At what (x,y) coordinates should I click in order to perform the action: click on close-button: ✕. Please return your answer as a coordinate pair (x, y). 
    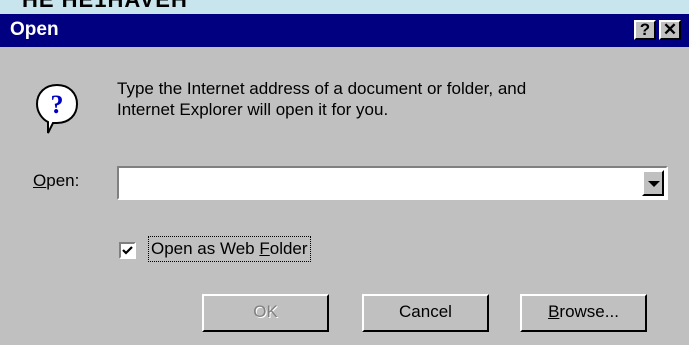
    Looking at the image, I should click on (670, 30).